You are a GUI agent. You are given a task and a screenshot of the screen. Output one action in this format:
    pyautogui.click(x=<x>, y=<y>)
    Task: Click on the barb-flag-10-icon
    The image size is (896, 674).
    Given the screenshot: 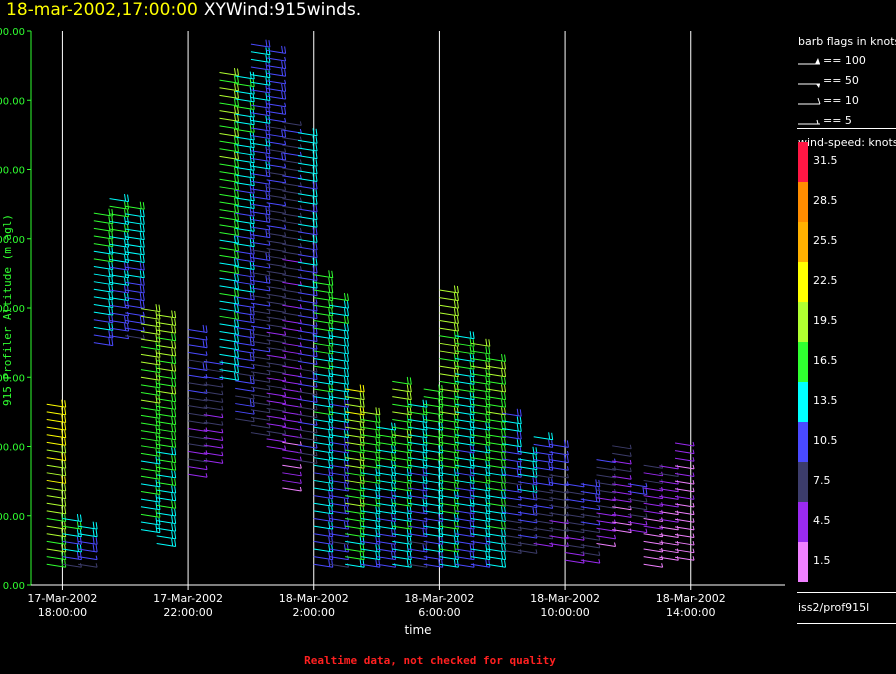 What is the action you would take?
    pyautogui.click(x=809, y=101)
    